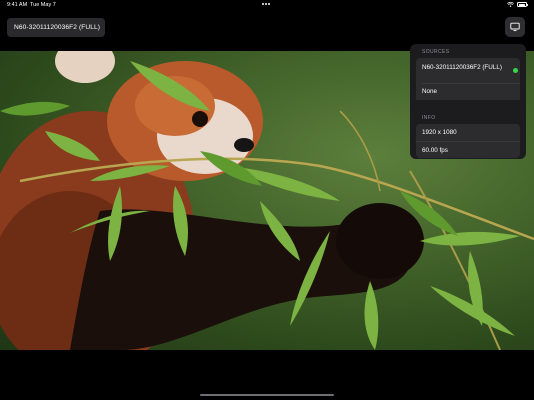  What do you see at coordinates (468, 132) in the screenshot?
I see `info-resolution: 1920 x 1080` at bounding box center [468, 132].